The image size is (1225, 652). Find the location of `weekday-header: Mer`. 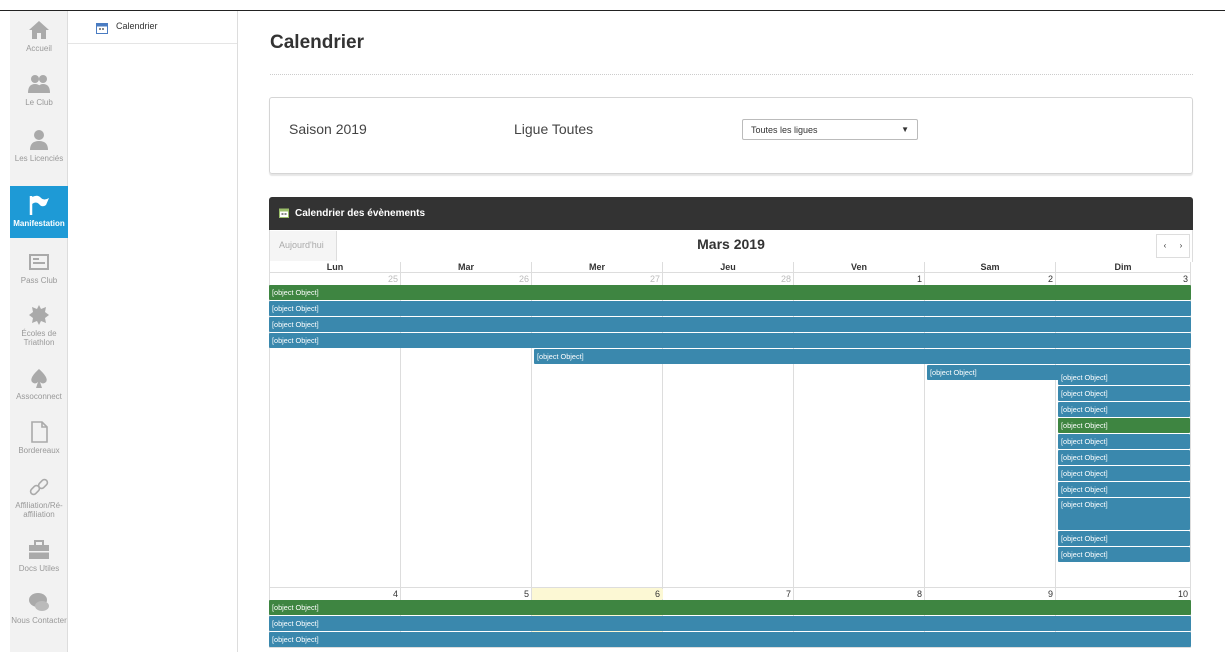

weekday-header: Mer is located at coordinates (597, 267).